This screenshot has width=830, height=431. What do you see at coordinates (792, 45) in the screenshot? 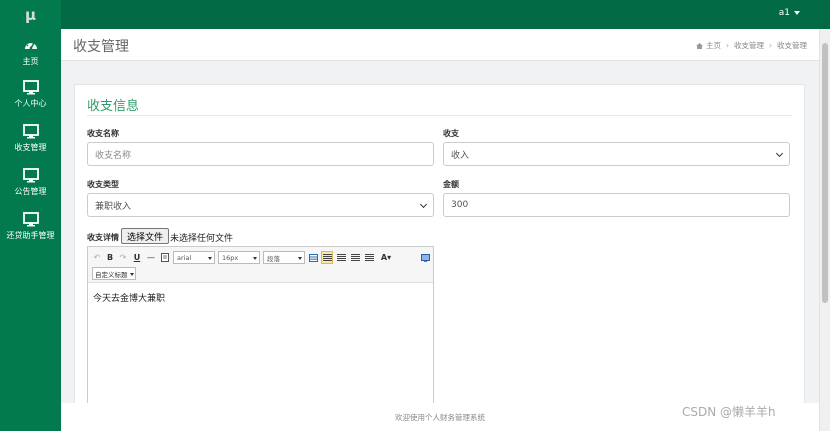
I see `breadcrumb-current: 收支管理` at bounding box center [792, 45].